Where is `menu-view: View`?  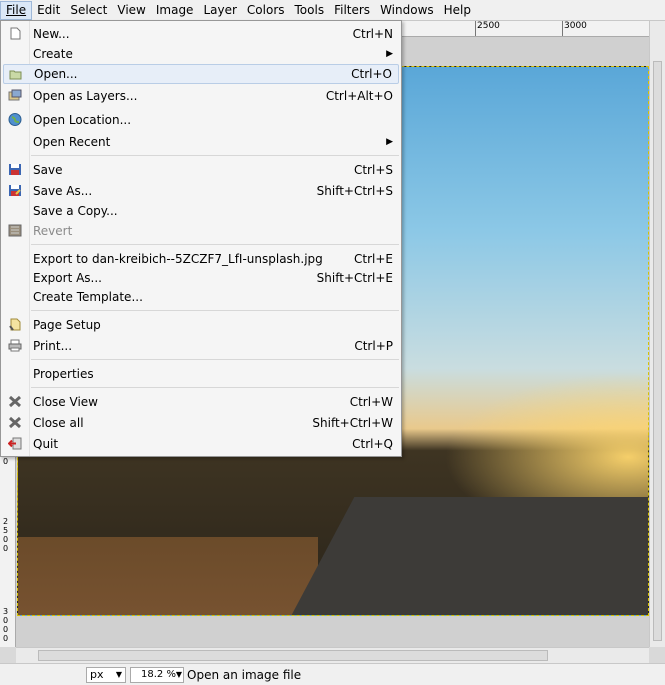 menu-view: View is located at coordinates (131, 10).